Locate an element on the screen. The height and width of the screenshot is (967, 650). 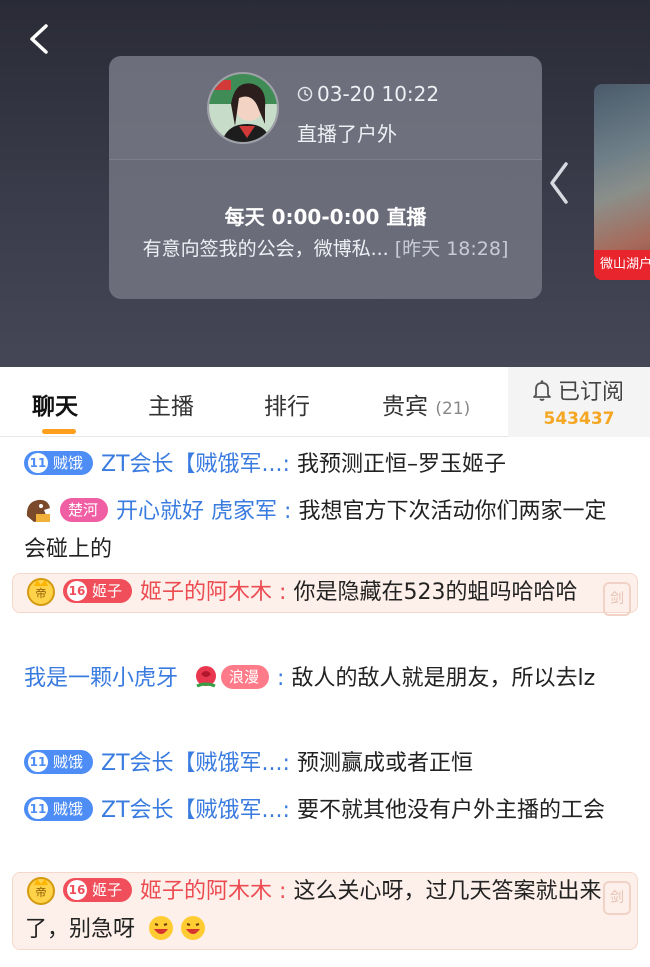
chat-message: 11 贼饿 ZT会长【贼饿军...: 我预测正恒–罗玉姬子 is located at coordinates (325, 465).